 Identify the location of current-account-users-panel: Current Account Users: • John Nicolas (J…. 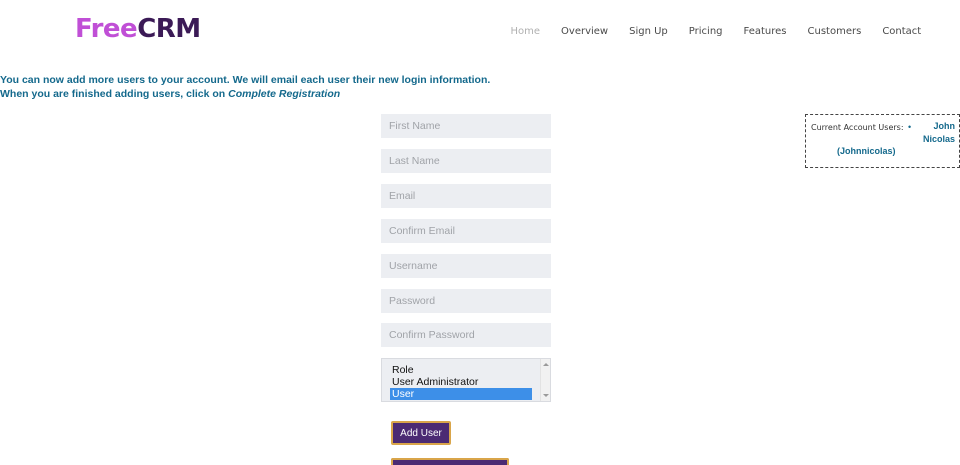
(882, 141).